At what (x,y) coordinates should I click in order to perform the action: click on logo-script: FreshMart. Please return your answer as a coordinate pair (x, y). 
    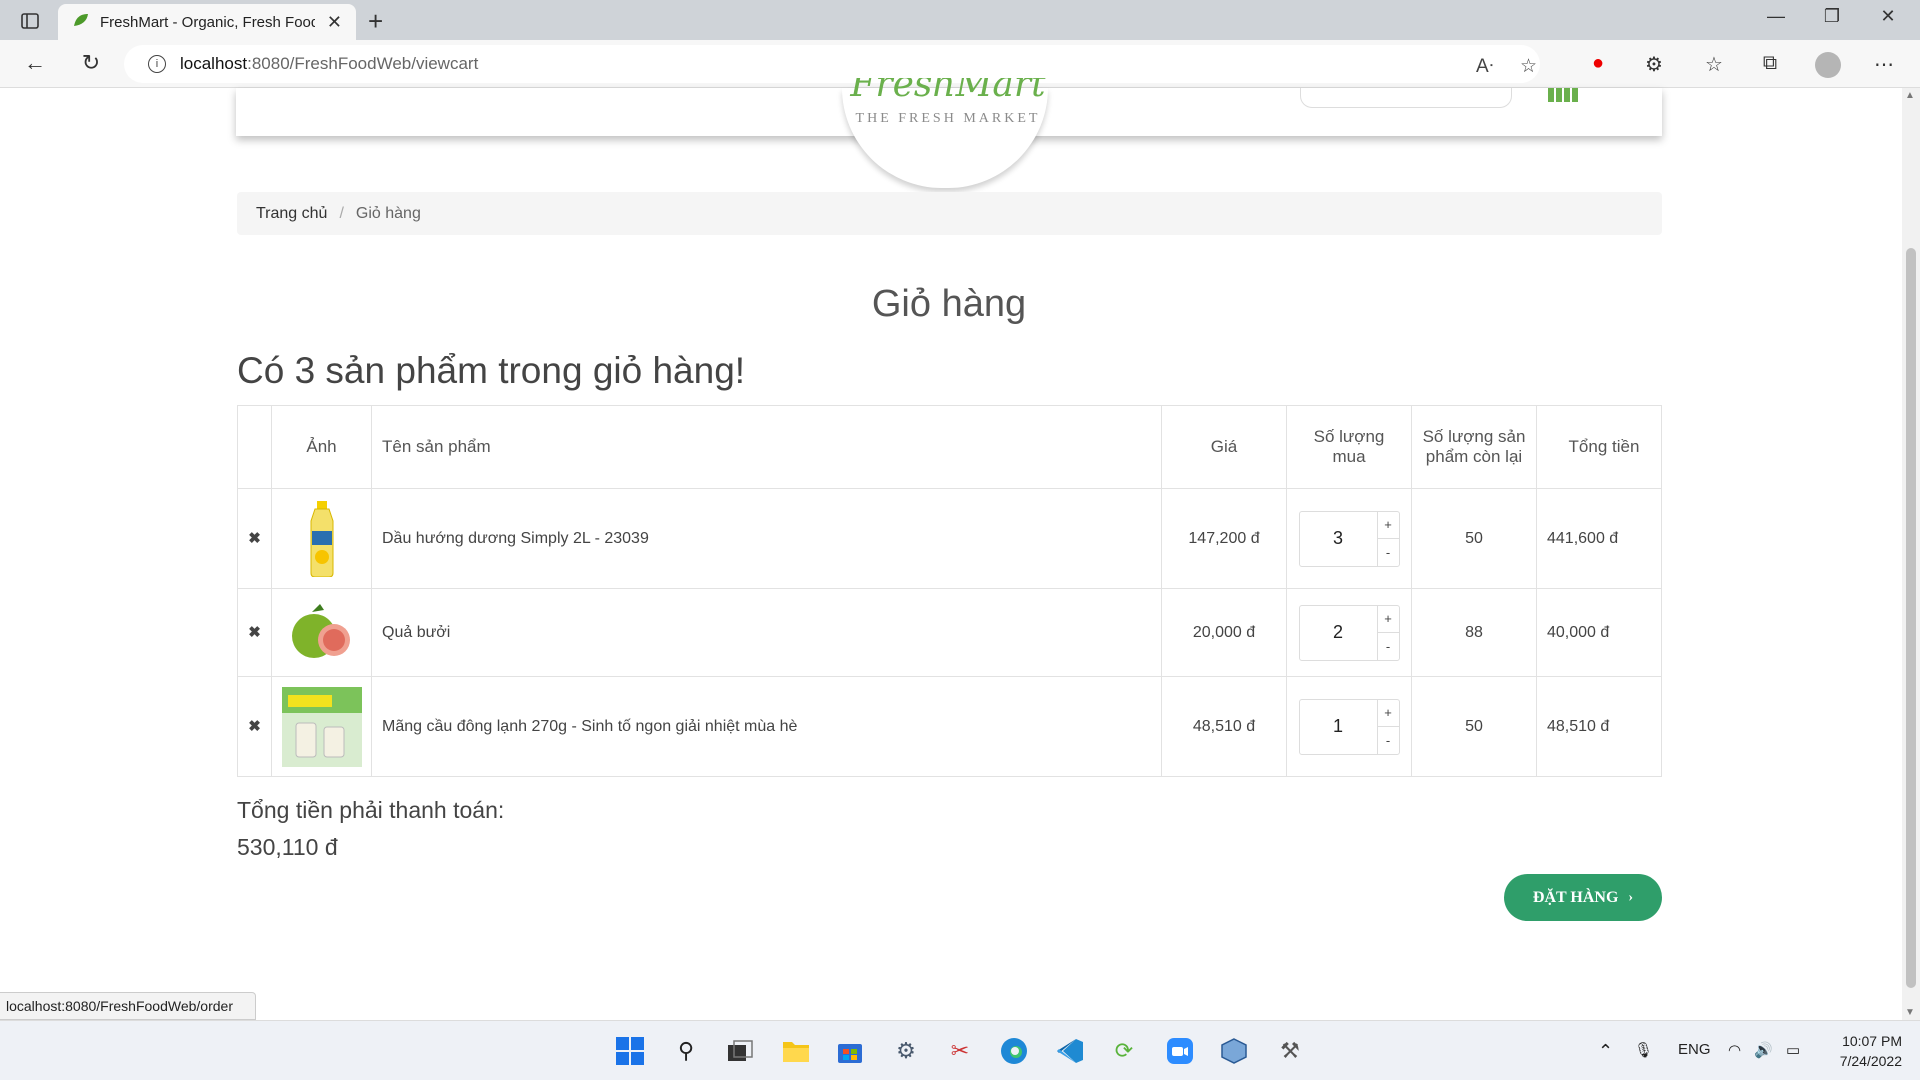
    Looking at the image, I should click on (948, 88).